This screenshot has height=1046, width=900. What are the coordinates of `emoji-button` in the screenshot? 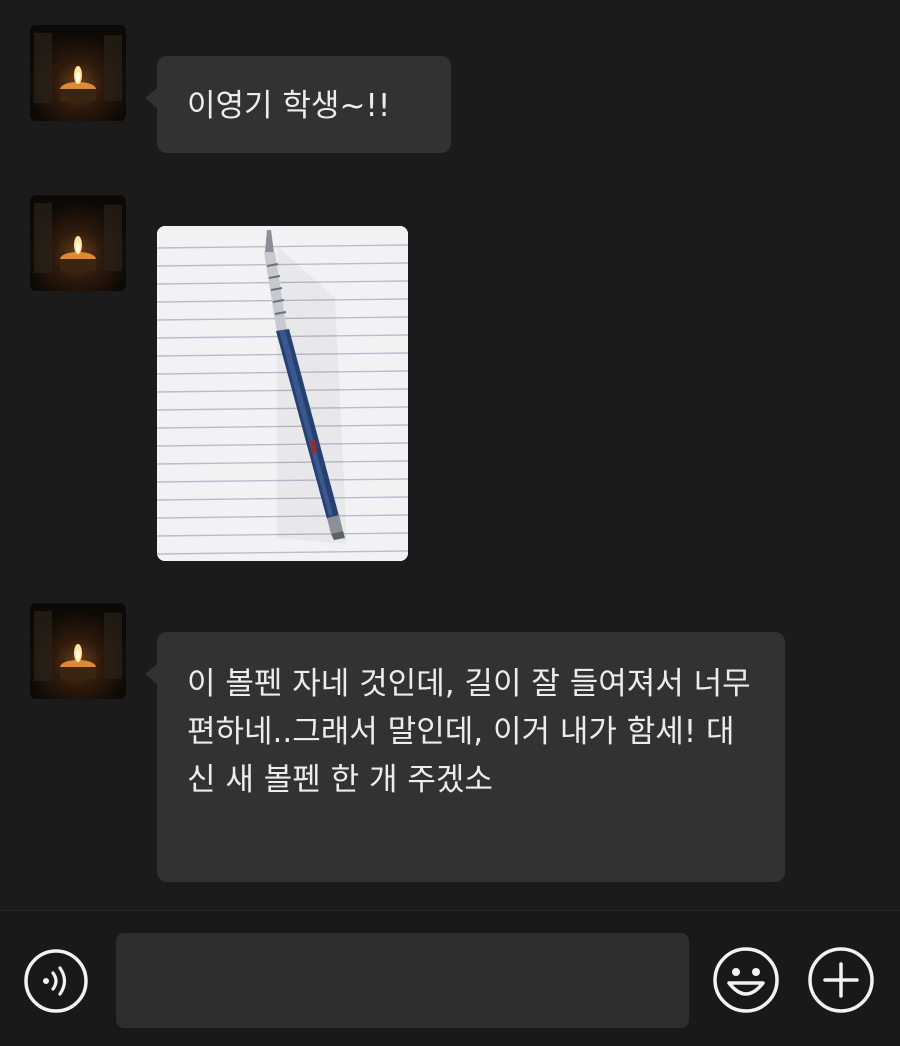 It's located at (746, 980).